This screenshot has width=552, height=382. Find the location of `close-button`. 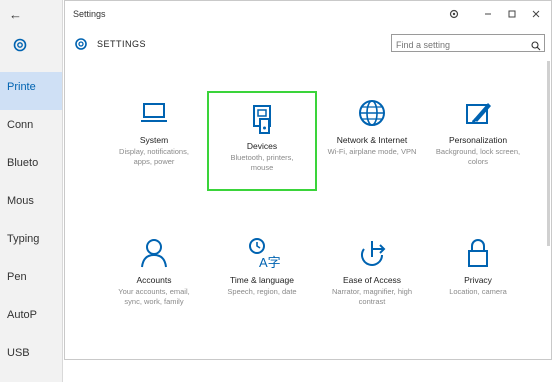

close-button is located at coordinates (536, 14).